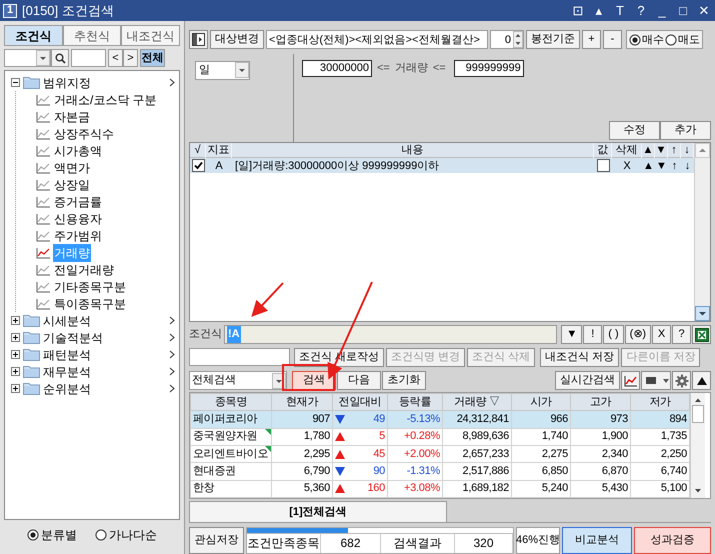  I want to click on tree-folder: 패턴분석, so click(67, 355).